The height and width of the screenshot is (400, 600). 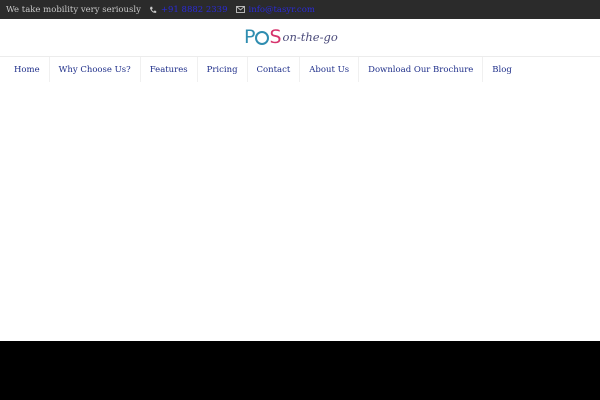 I want to click on phone-link: +91 8882 2339, so click(x=194, y=10).